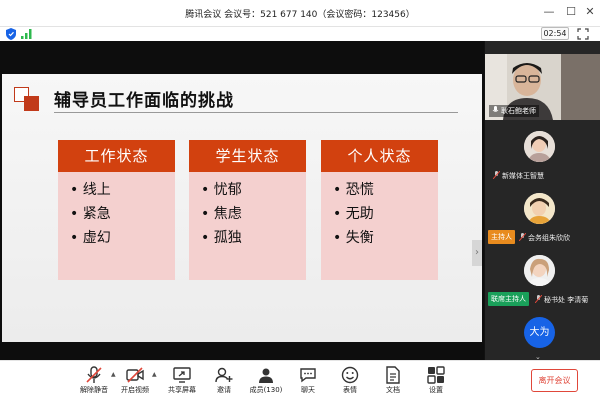 Image resolution: width=600 pixels, height=400 pixels. What do you see at coordinates (135, 375) in the screenshot?
I see `video-off-icon` at bounding box center [135, 375].